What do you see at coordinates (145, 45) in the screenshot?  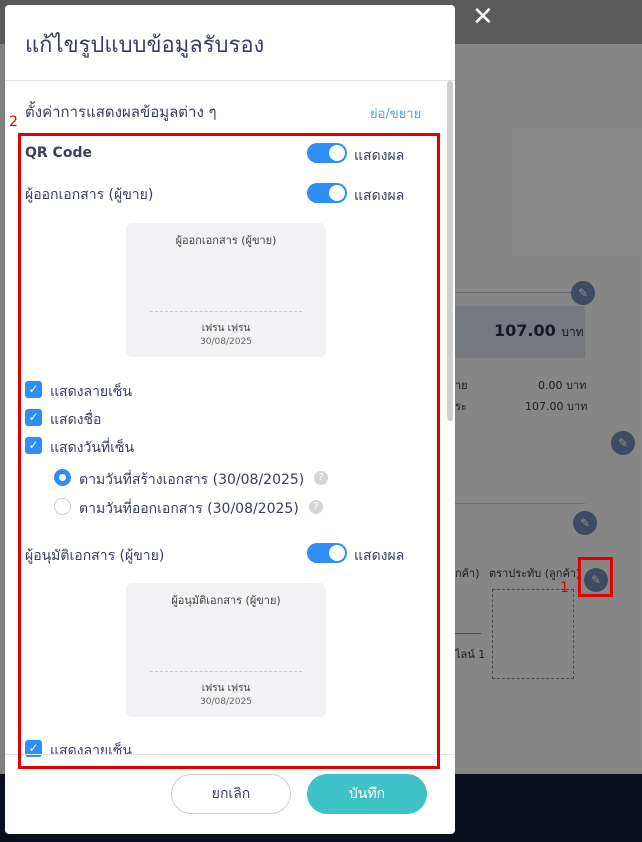 I see `modal-title: แก้ไขรูปแบบข้อมูลรับรอง` at bounding box center [145, 45].